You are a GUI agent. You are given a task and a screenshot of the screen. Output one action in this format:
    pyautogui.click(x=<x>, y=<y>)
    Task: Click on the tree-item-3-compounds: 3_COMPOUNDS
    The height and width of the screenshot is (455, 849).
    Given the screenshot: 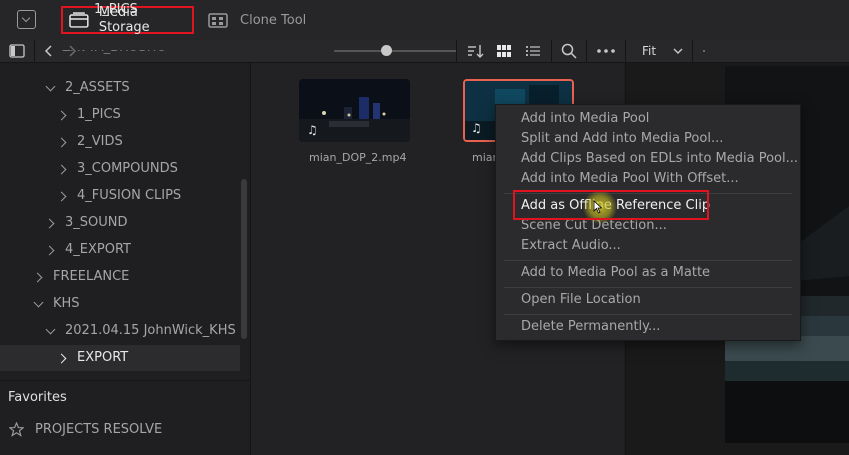 What is the action you would take?
    pyautogui.click(x=120, y=169)
    